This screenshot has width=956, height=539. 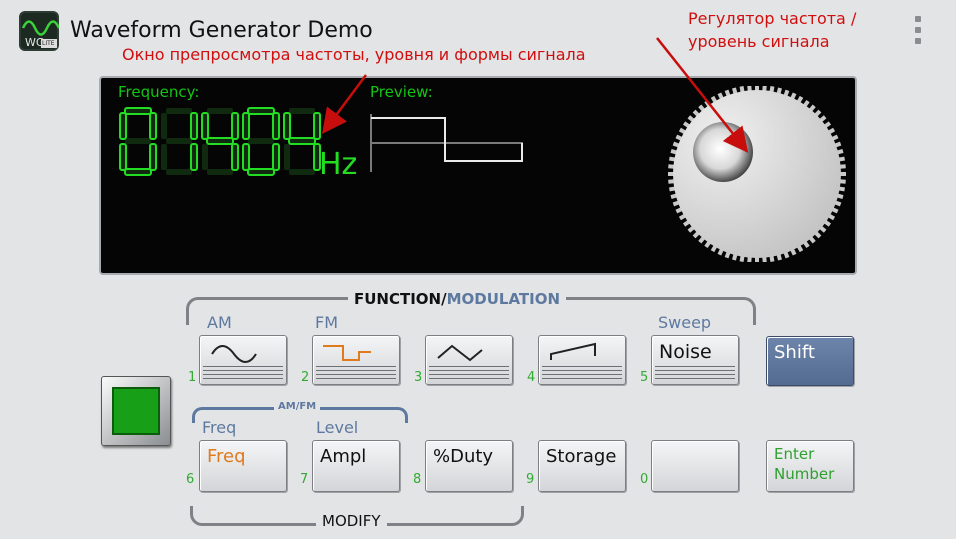 What do you see at coordinates (418, 377) in the screenshot?
I see `key-number: 3` at bounding box center [418, 377].